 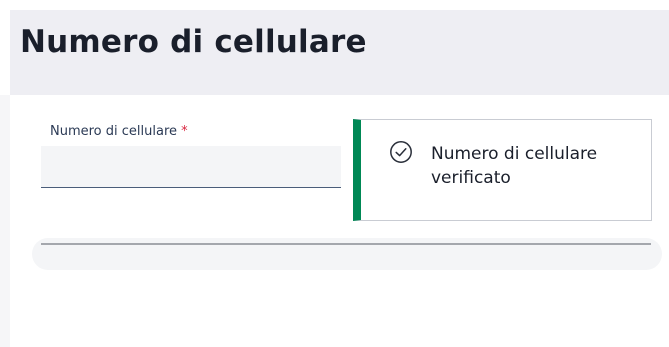 I want to click on divider, so click(x=346, y=244).